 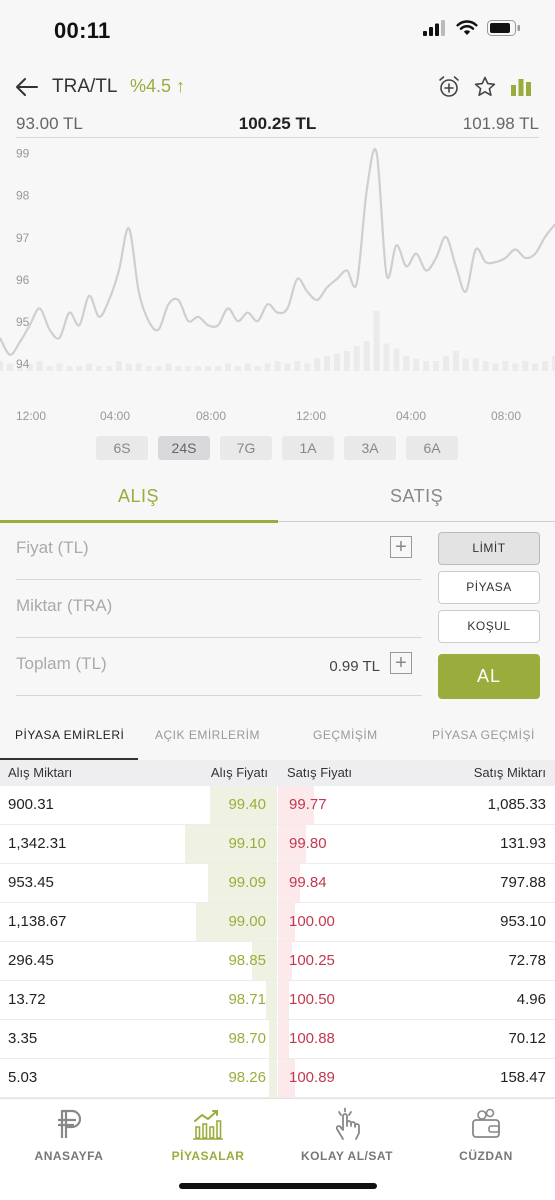 I want to click on sell-price: 99.80, so click(x=308, y=843).